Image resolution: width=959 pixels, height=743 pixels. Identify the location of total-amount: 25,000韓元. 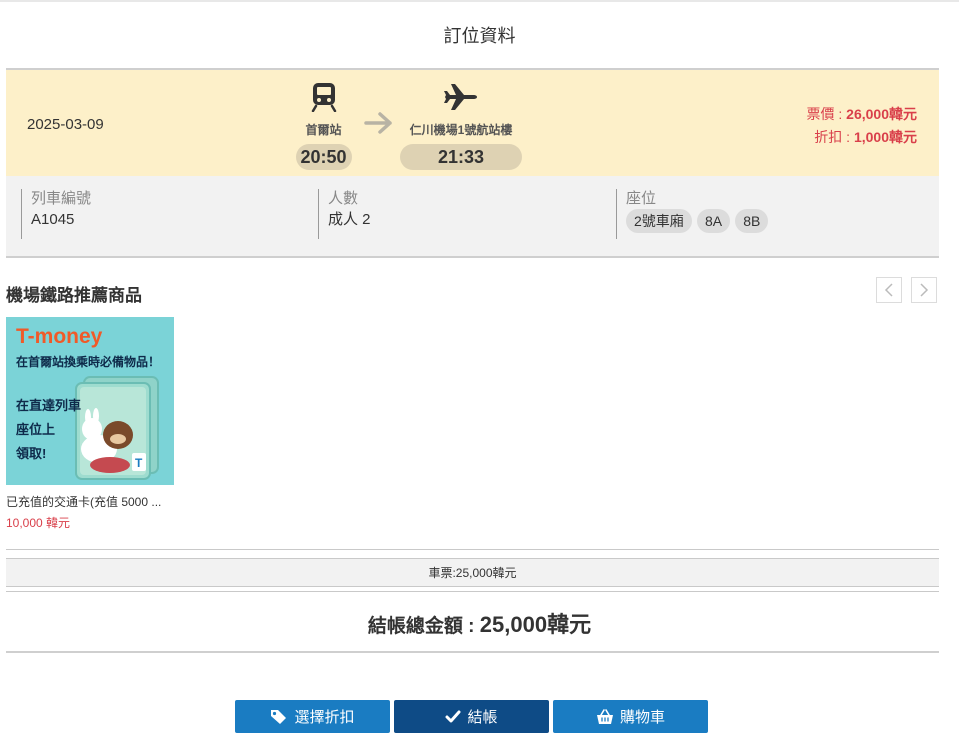
(535, 624).